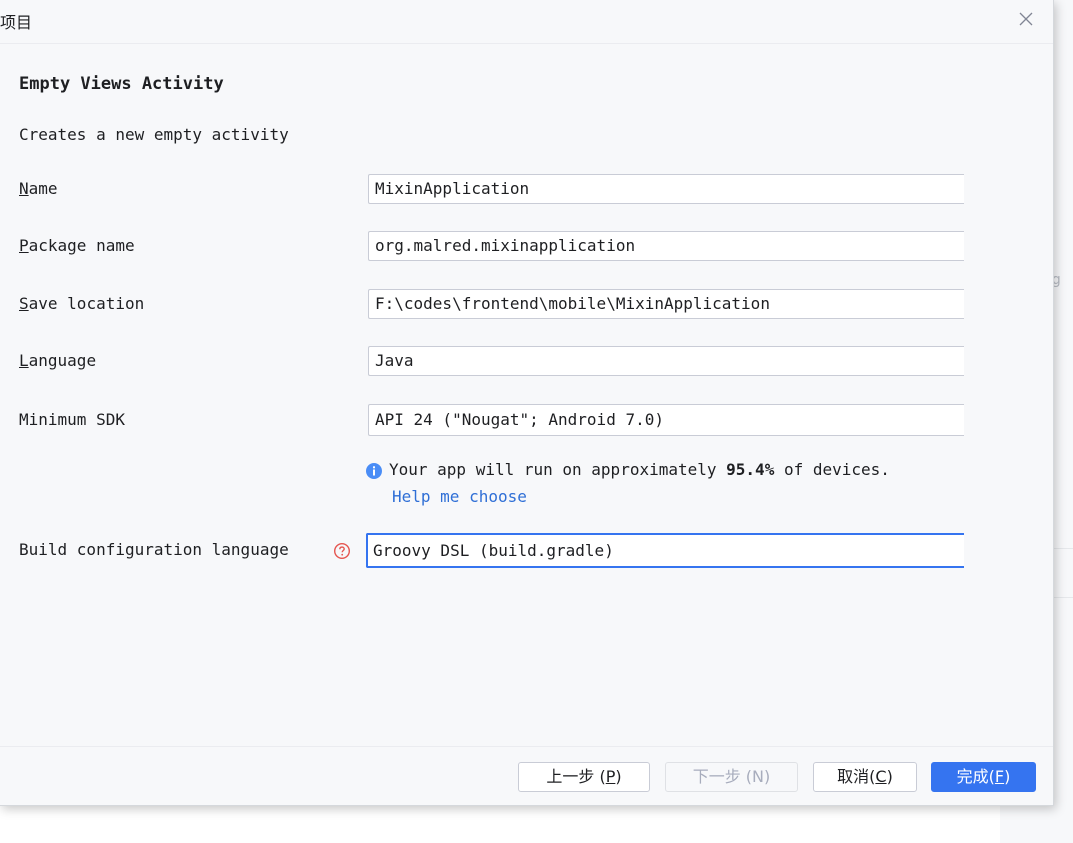 This screenshot has height=843, width=1073. What do you see at coordinates (58, 360) in the screenshot?
I see `language-label: Language` at bounding box center [58, 360].